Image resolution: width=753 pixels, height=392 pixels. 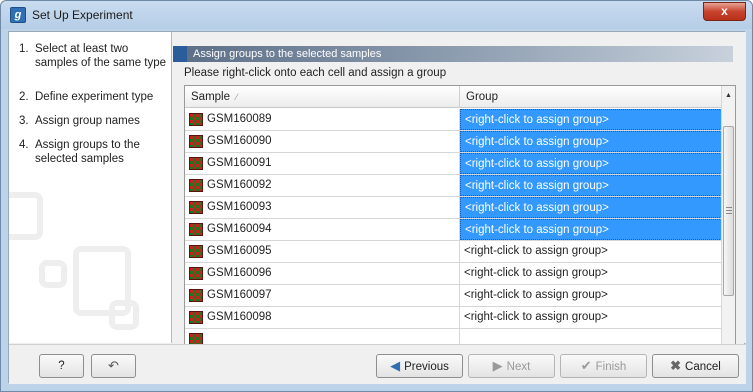 I want to click on window-title: Set Up Experiment, so click(x=82, y=15).